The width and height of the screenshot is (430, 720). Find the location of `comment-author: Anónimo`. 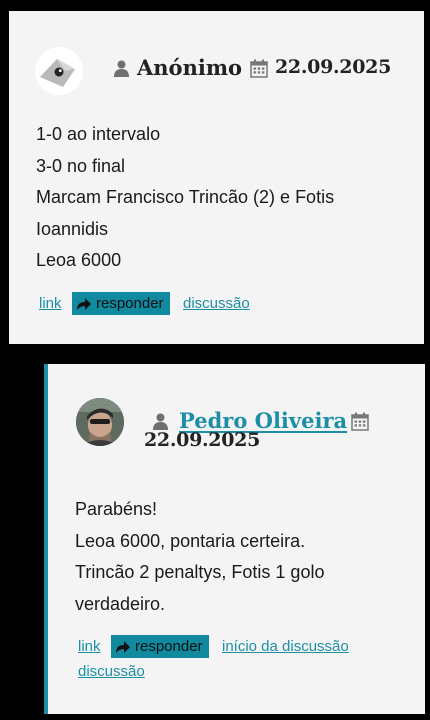

comment-author: Anónimo is located at coordinates (190, 67).